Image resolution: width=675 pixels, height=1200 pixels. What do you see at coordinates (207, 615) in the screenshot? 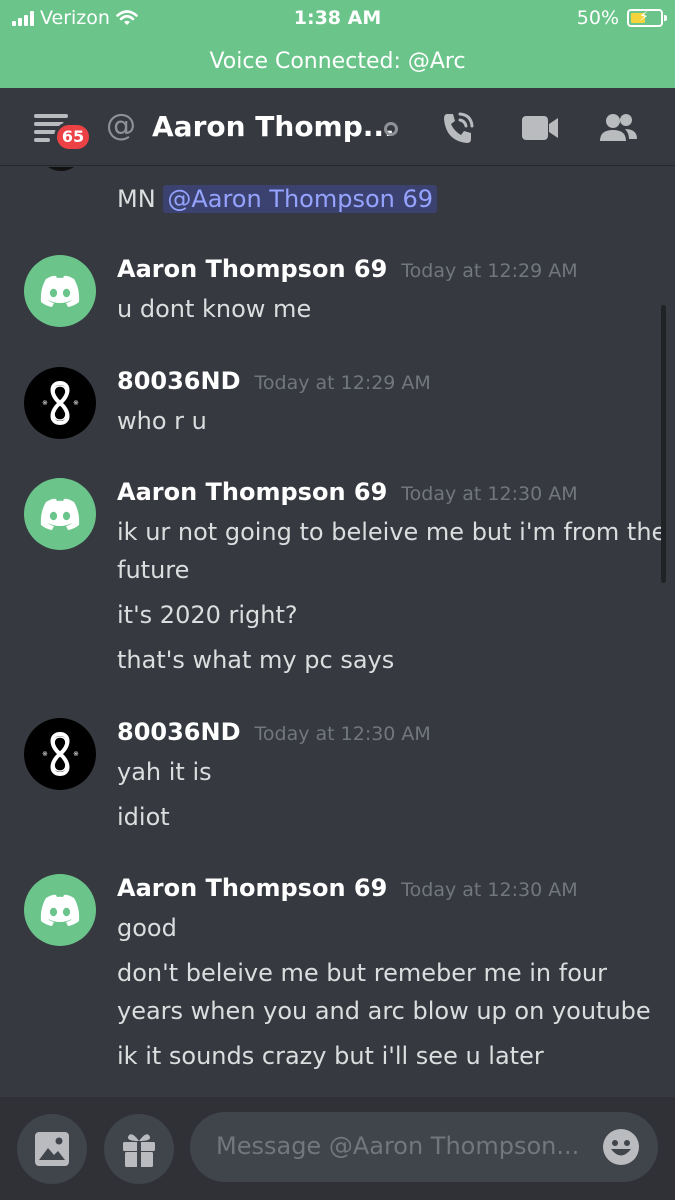
I see `message-line: it's 2020 right?` at bounding box center [207, 615].